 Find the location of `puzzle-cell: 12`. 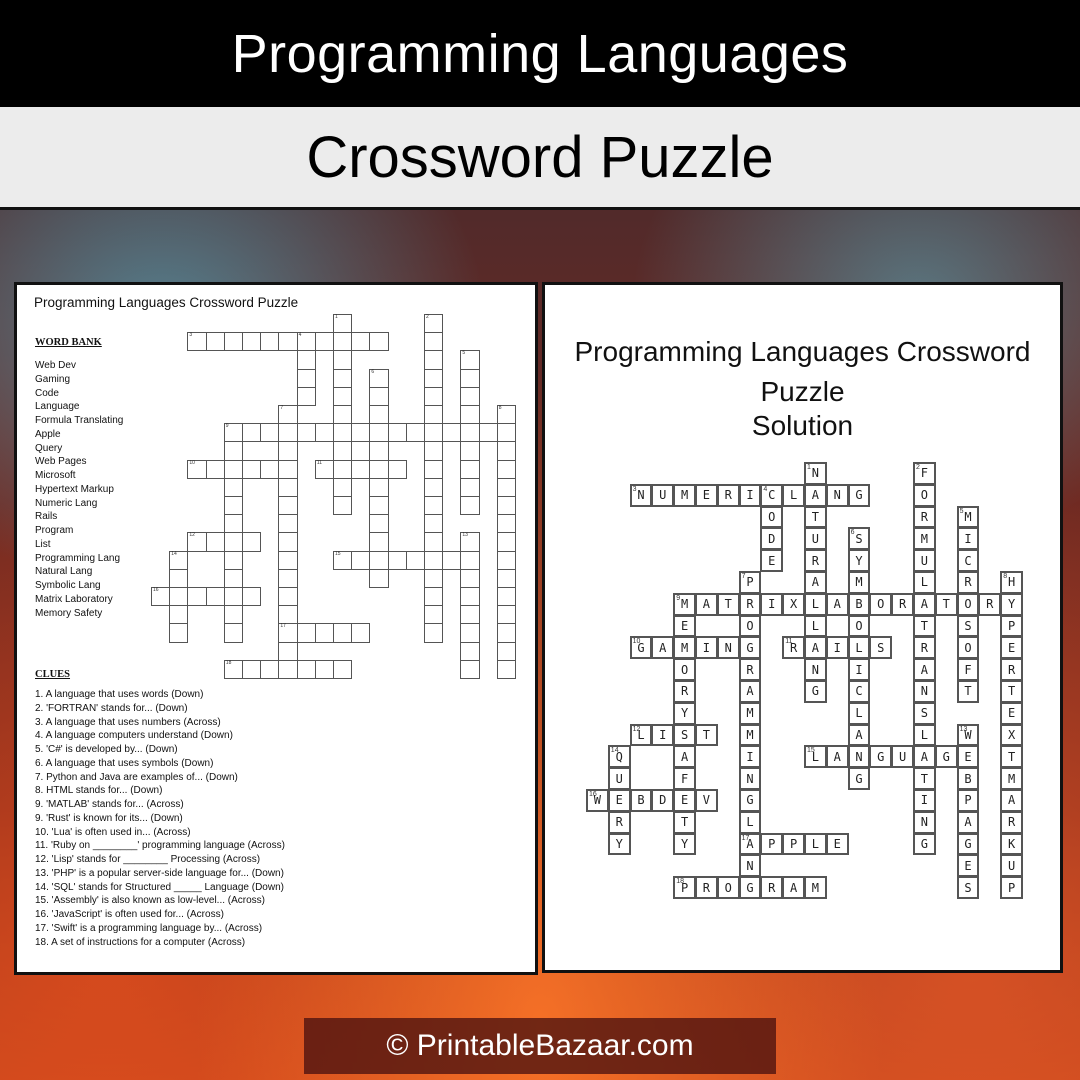

puzzle-cell: 12 is located at coordinates (197, 542).